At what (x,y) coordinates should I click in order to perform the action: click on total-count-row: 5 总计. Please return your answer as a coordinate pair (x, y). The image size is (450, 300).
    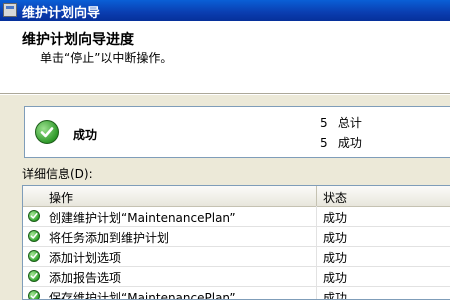
    Looking at the image, I should click on (341, 122).